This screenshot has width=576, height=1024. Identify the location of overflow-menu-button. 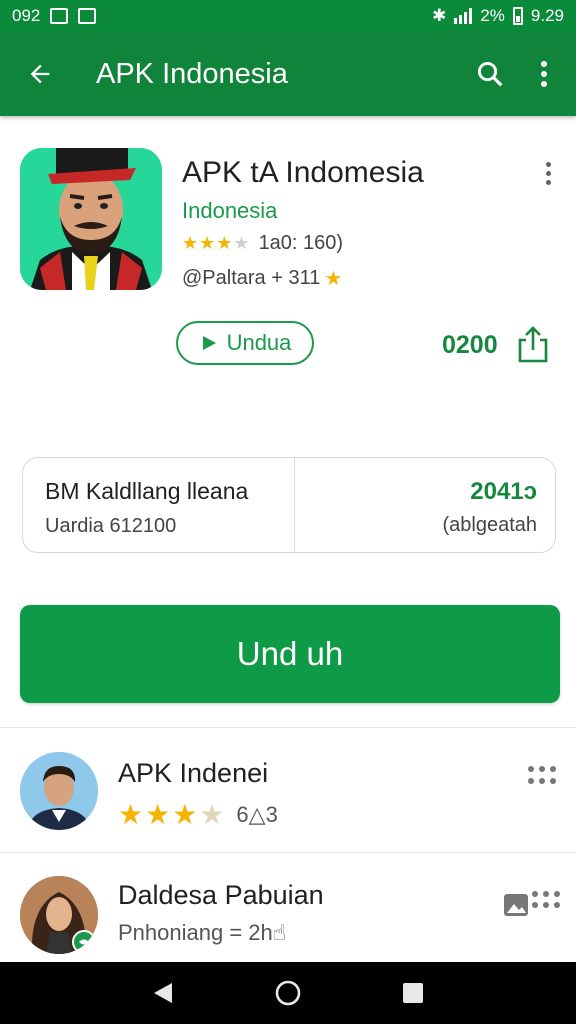
(544, 74).